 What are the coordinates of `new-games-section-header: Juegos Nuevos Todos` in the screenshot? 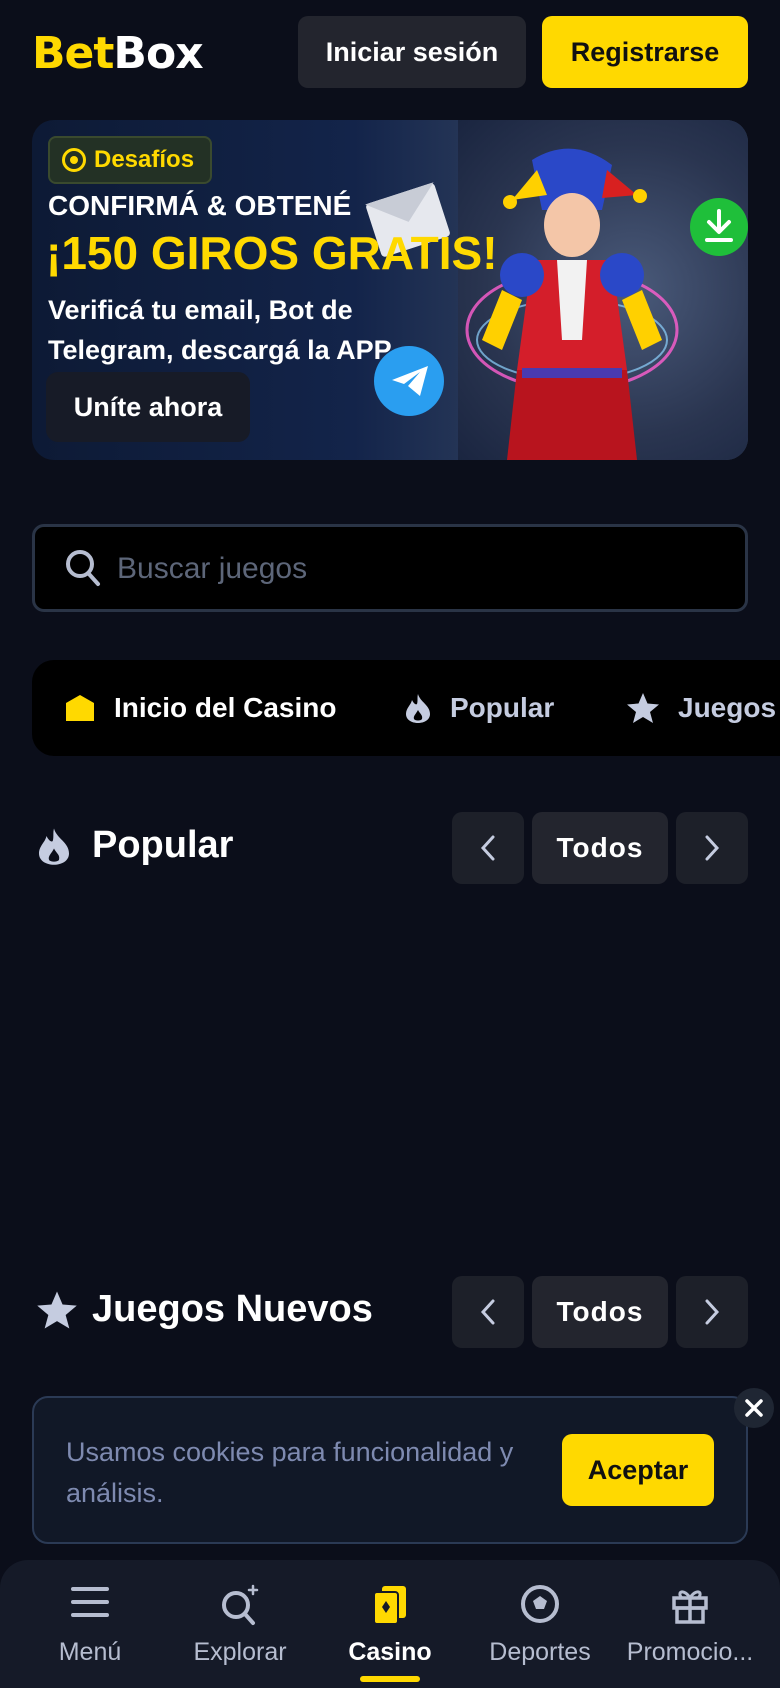 It's located at (390, 1312).